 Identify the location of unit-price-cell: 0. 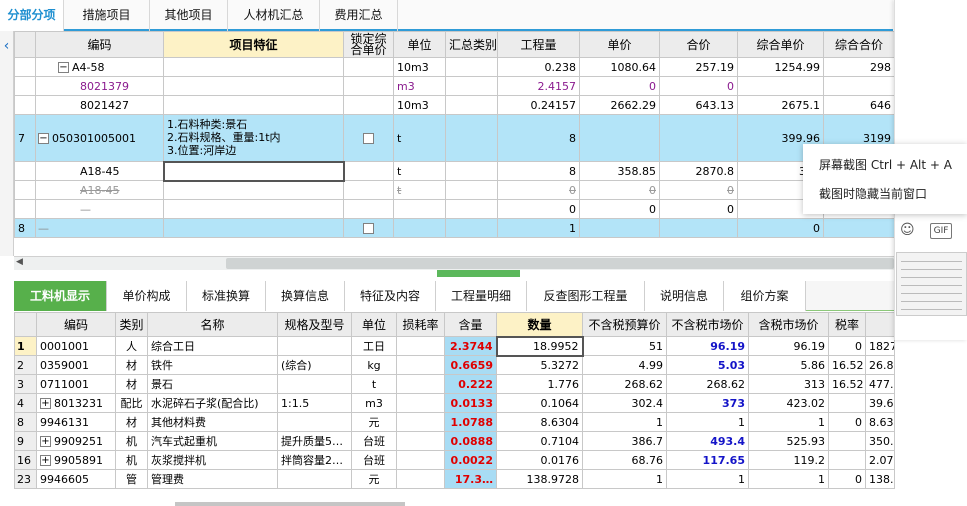
(619, 209).